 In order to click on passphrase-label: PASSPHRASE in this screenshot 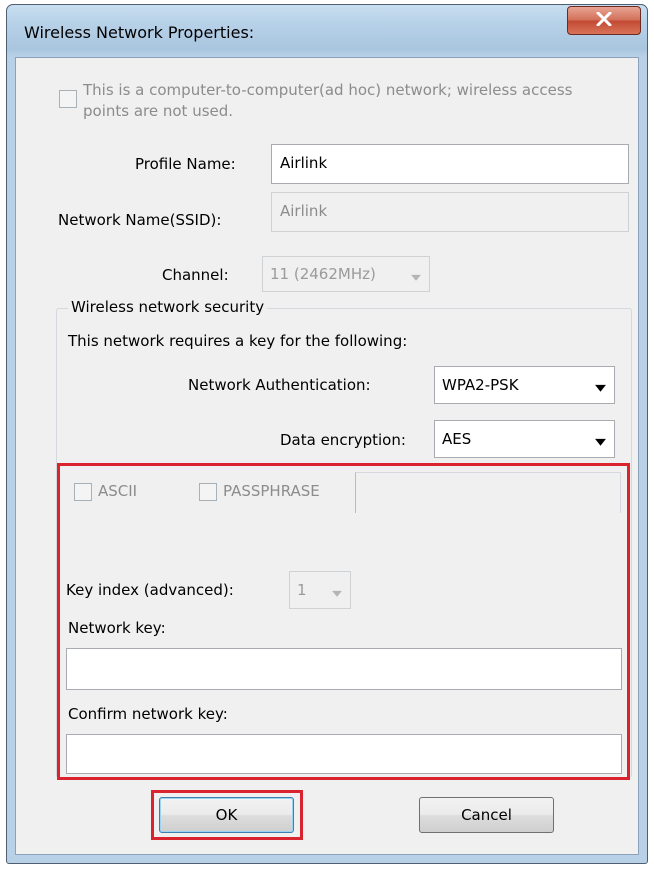, I will do `click(271, 491)`.